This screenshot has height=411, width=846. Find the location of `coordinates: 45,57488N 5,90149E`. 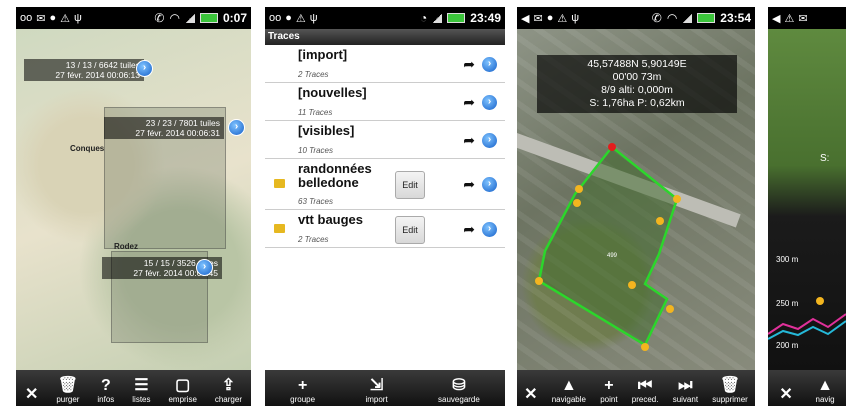

coordinates: 45,57488N 5,90149E is located at coordinates (637, 64).